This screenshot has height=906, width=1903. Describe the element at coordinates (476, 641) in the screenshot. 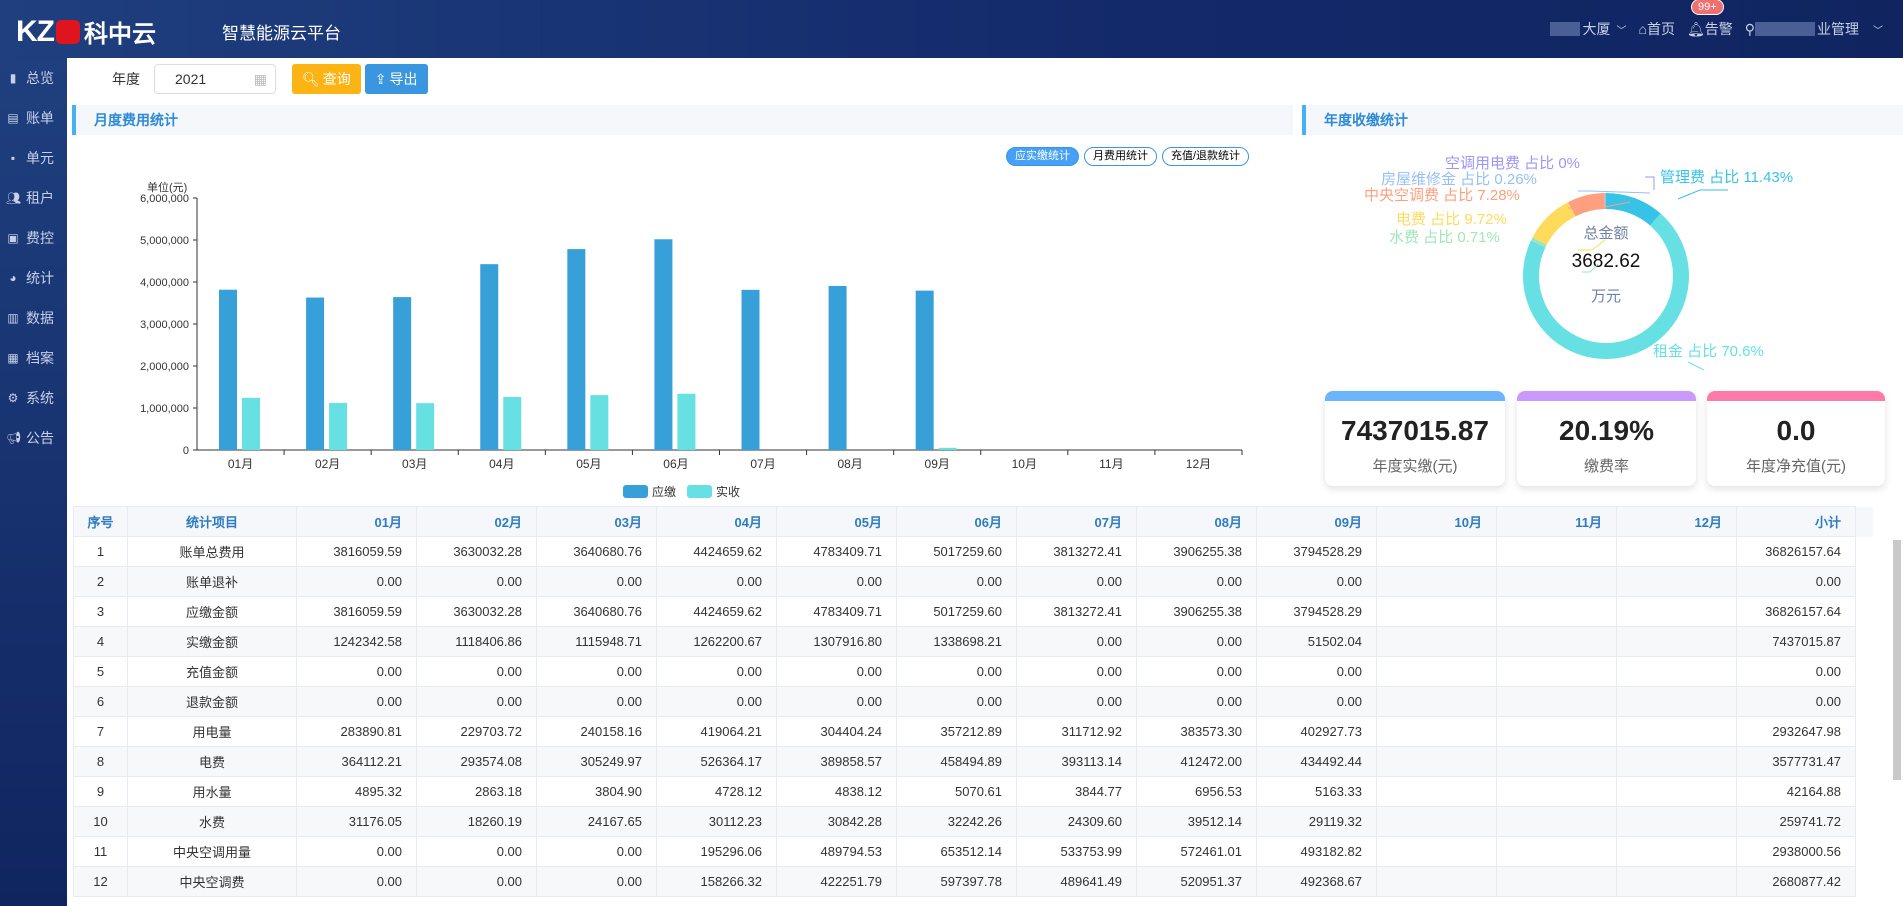

I see `table-cell: 1118406.86` at that location.